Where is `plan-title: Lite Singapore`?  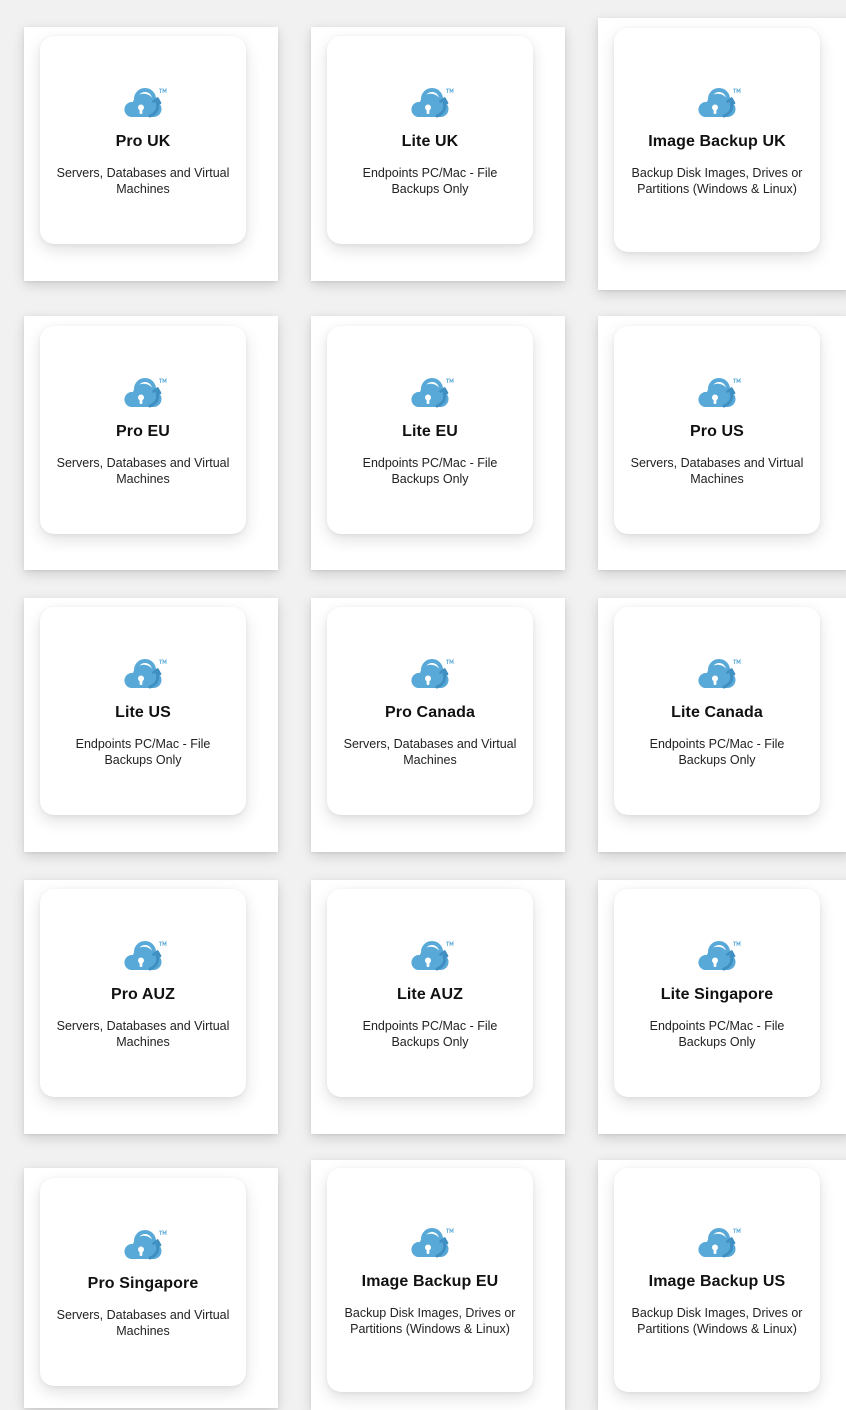 plan-title: Lite Singapore is located at coordinates (717, 994).